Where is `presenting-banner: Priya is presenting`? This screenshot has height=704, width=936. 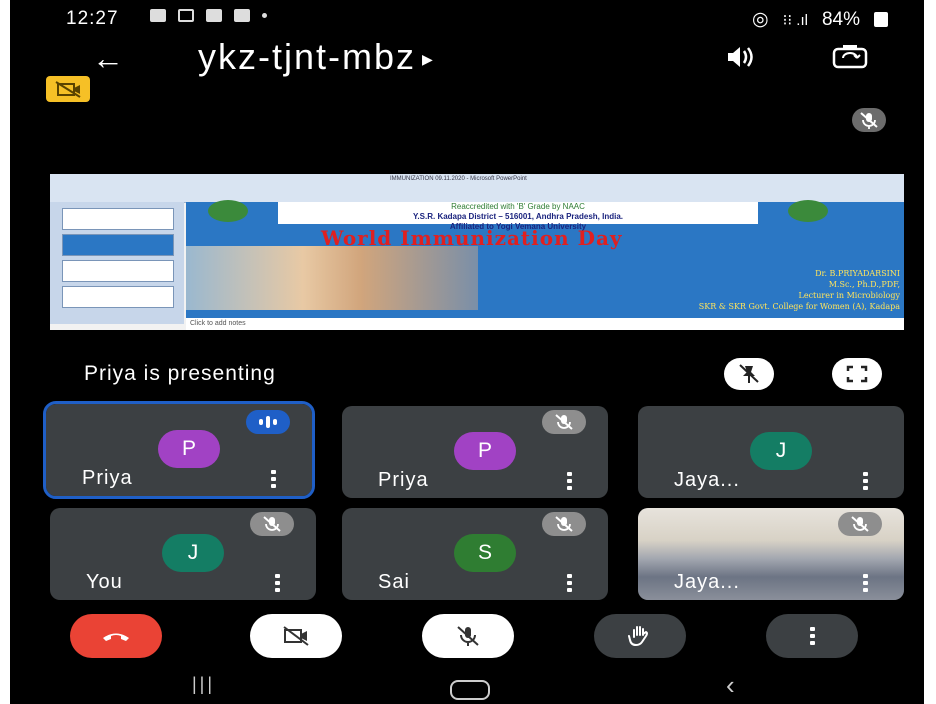
presenting-banner: Priya is presenting is located at coordinates (180, 373).